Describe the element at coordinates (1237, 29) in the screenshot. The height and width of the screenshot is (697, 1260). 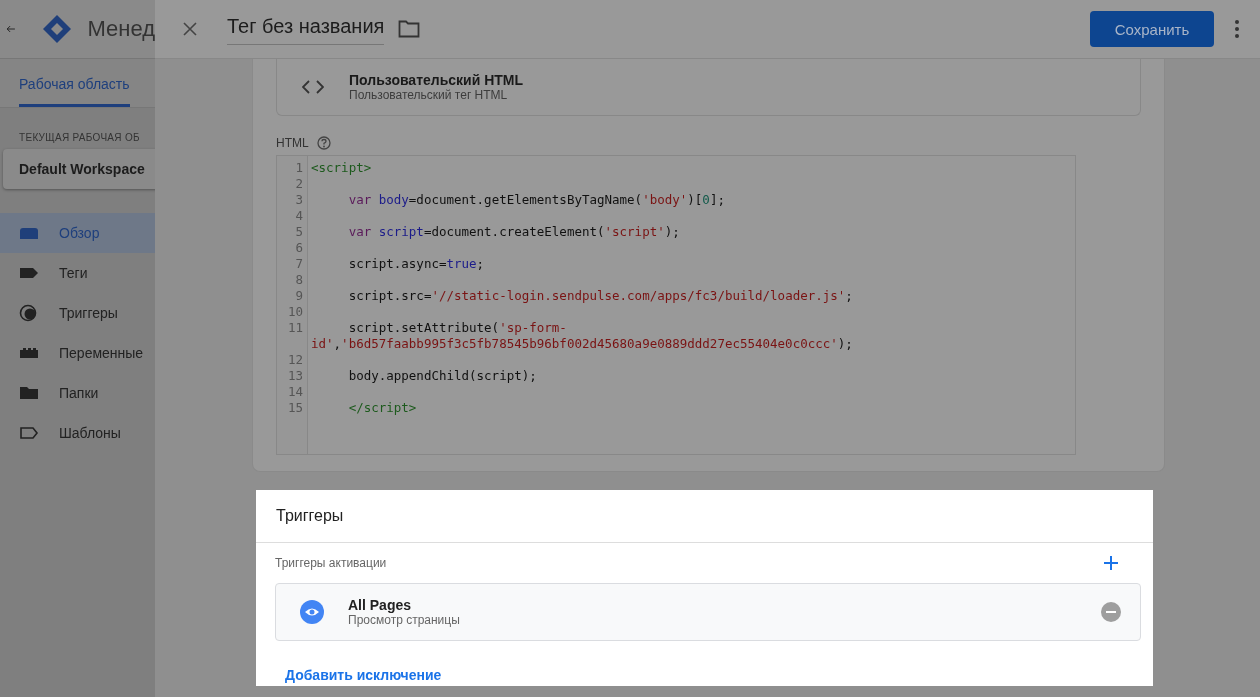
I see `more-menu-icon` at that location.